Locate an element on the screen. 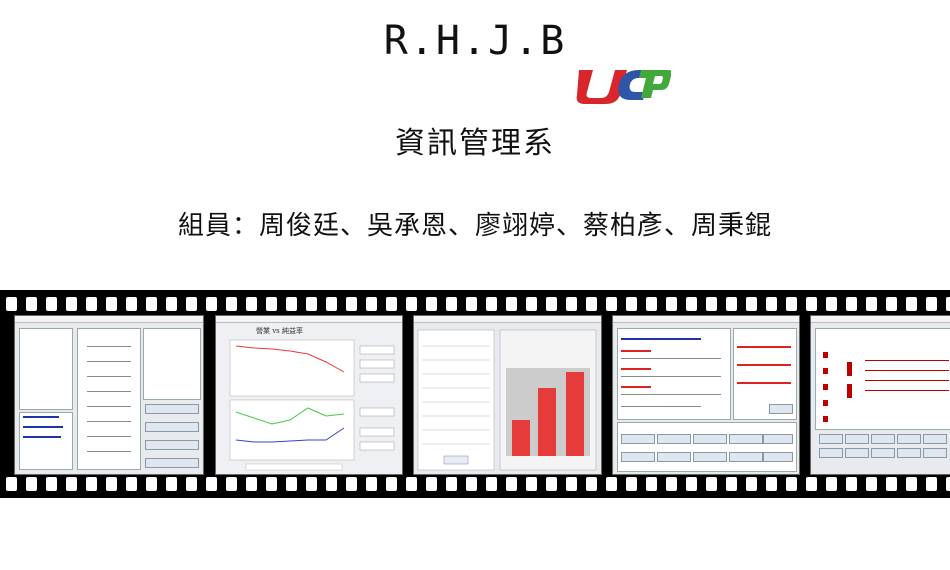 The width and height of the screenshot is (950, 570). sprocket-holes-top is located at coordinates (475, 304).